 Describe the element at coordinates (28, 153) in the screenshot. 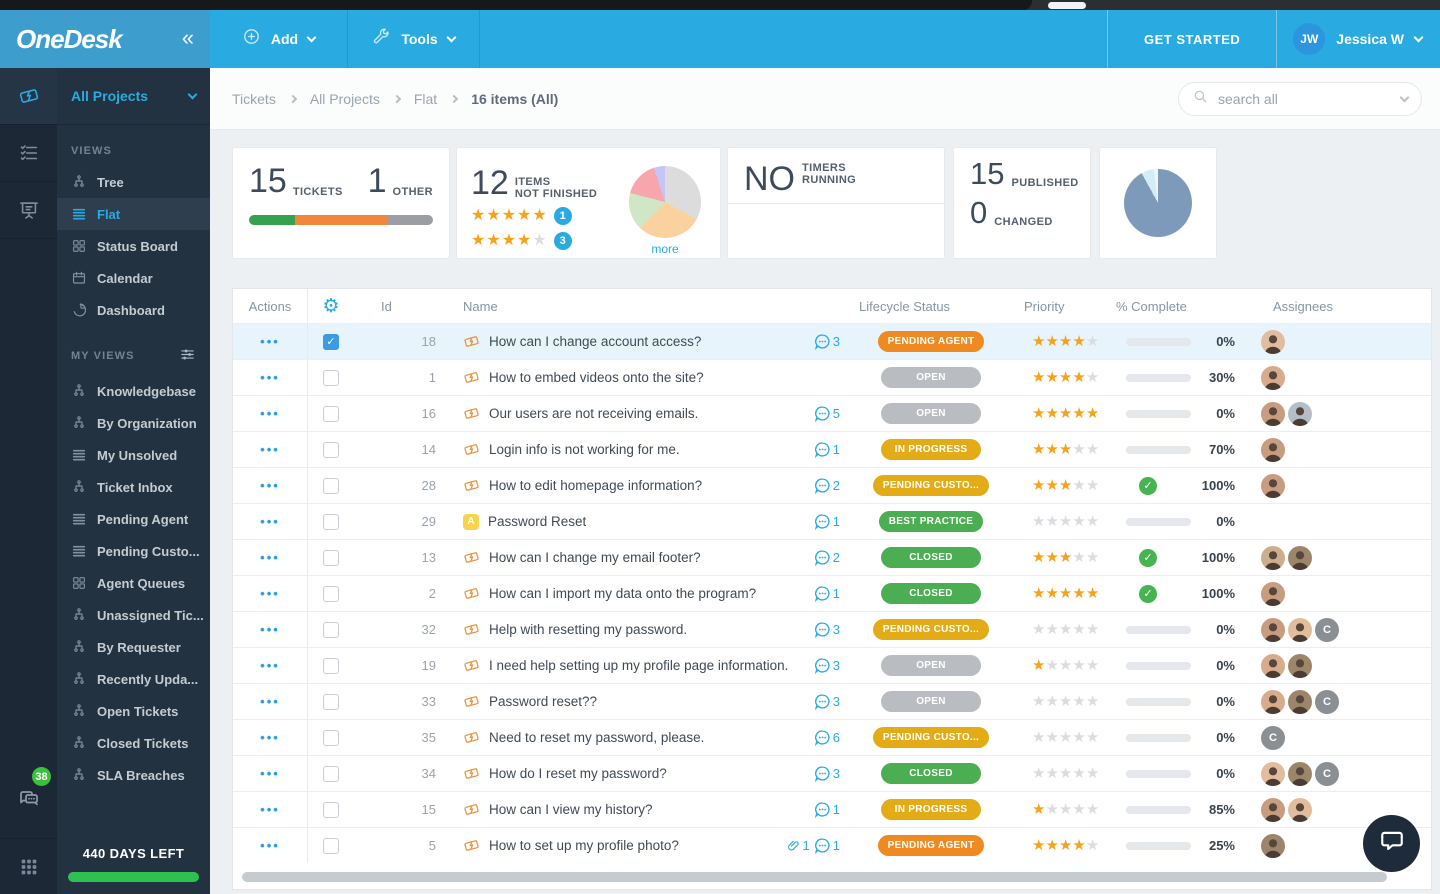

I see `tasks-icon` at that location.